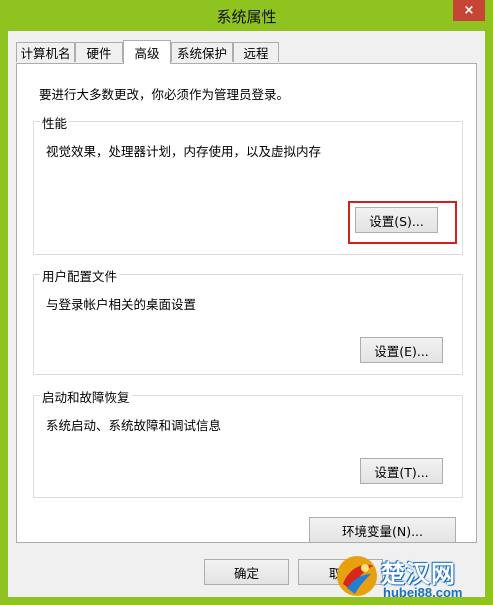 The width and height of the screenshot is (493, 605). I want to click on admin-note: 要进行大多数更改，你必须作为管理员登录。, so click(164, 94).